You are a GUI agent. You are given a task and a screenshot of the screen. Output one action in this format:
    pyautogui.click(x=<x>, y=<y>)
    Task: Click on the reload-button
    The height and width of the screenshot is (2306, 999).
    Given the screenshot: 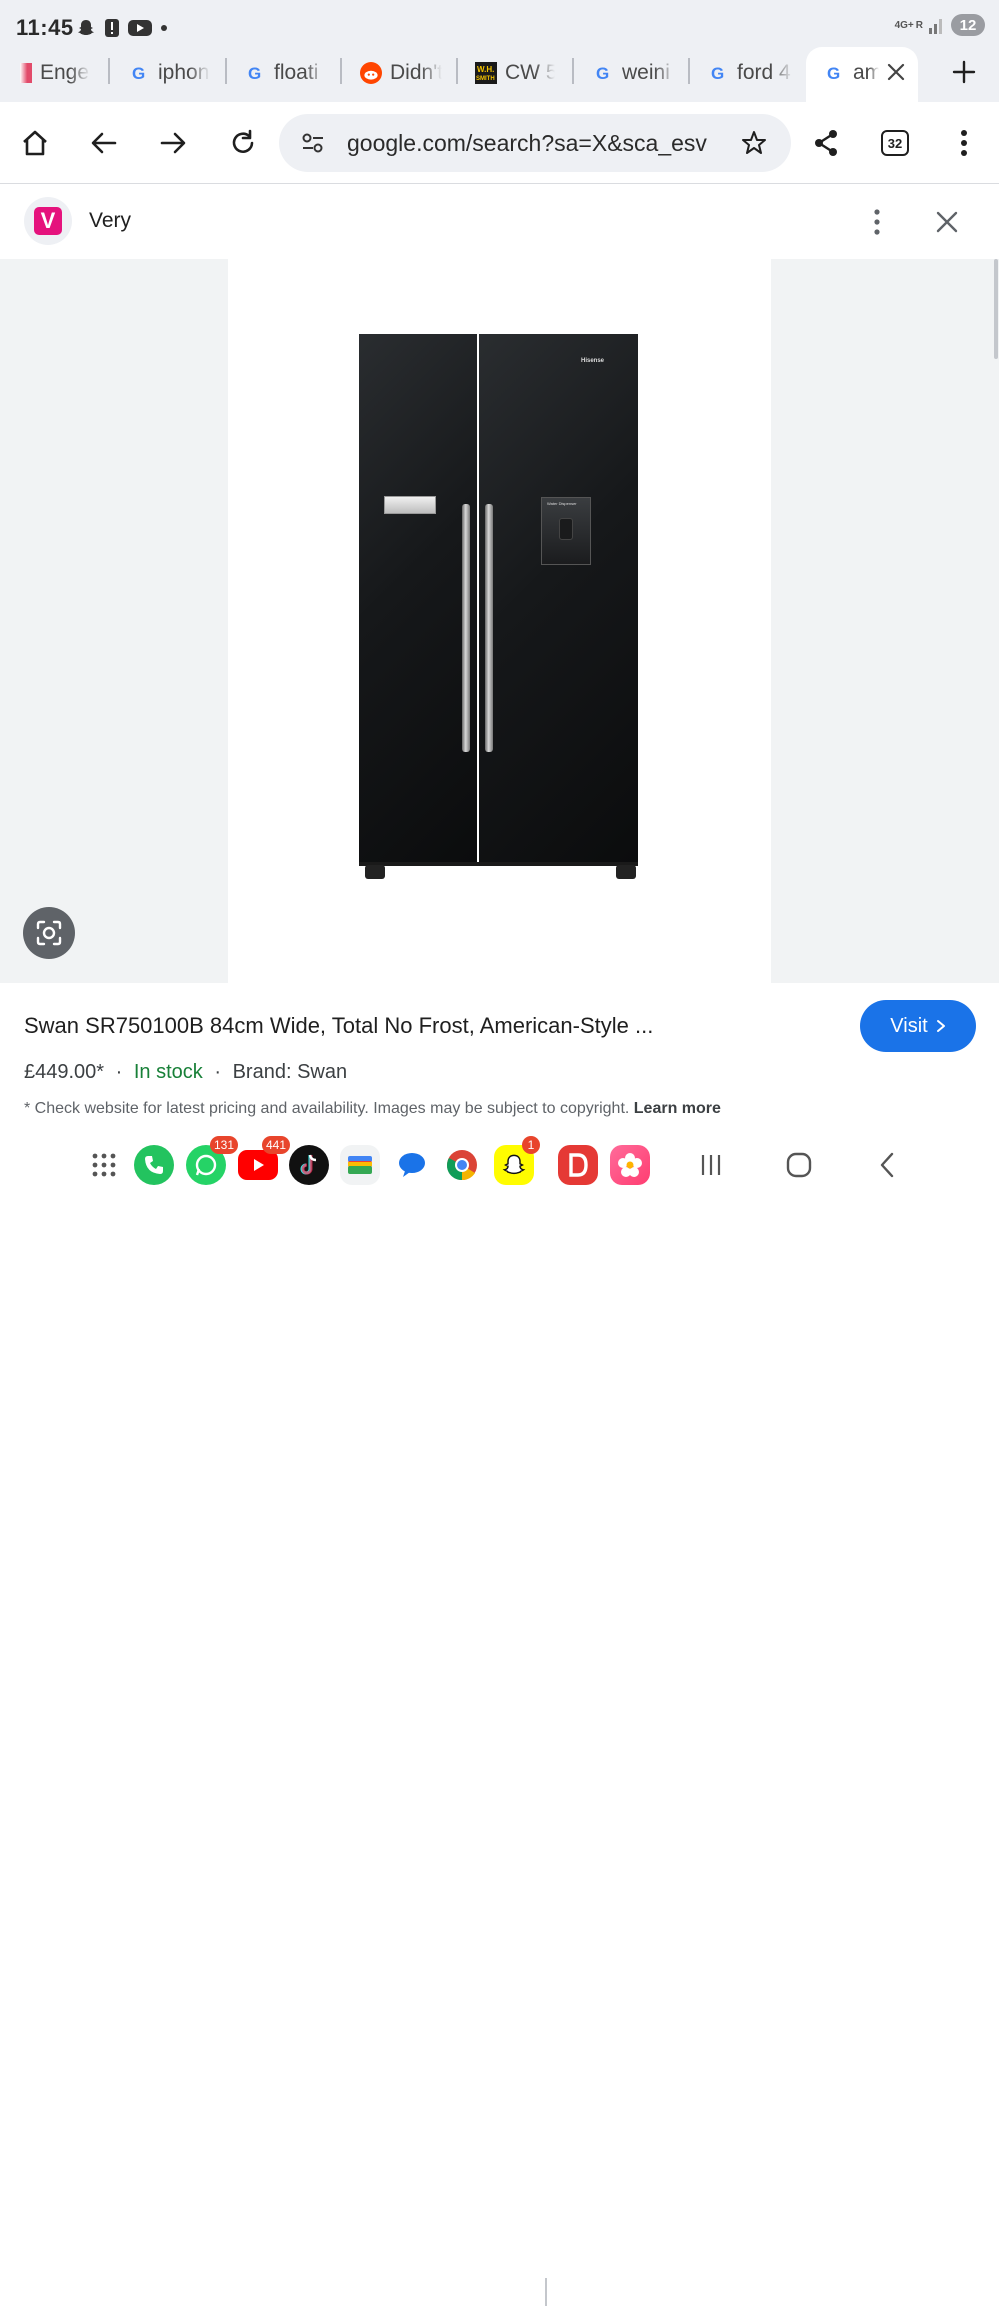 What is the action you would take?
    pyautogui.click(x=243, y=143)
    